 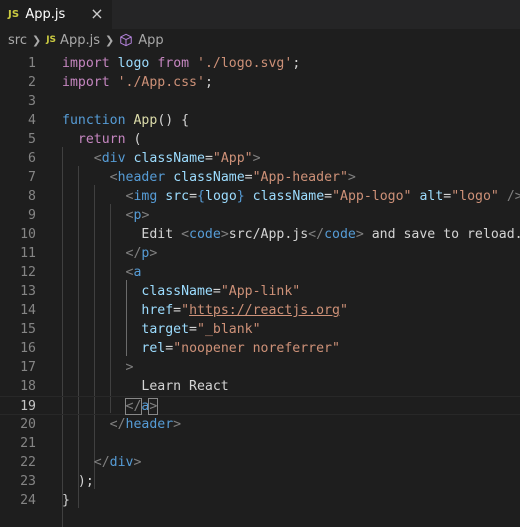 What do you see at coordinates (161, 329) in the screenshot?
I see `code-text: target="_blank"` at bounding box center [161, 329].